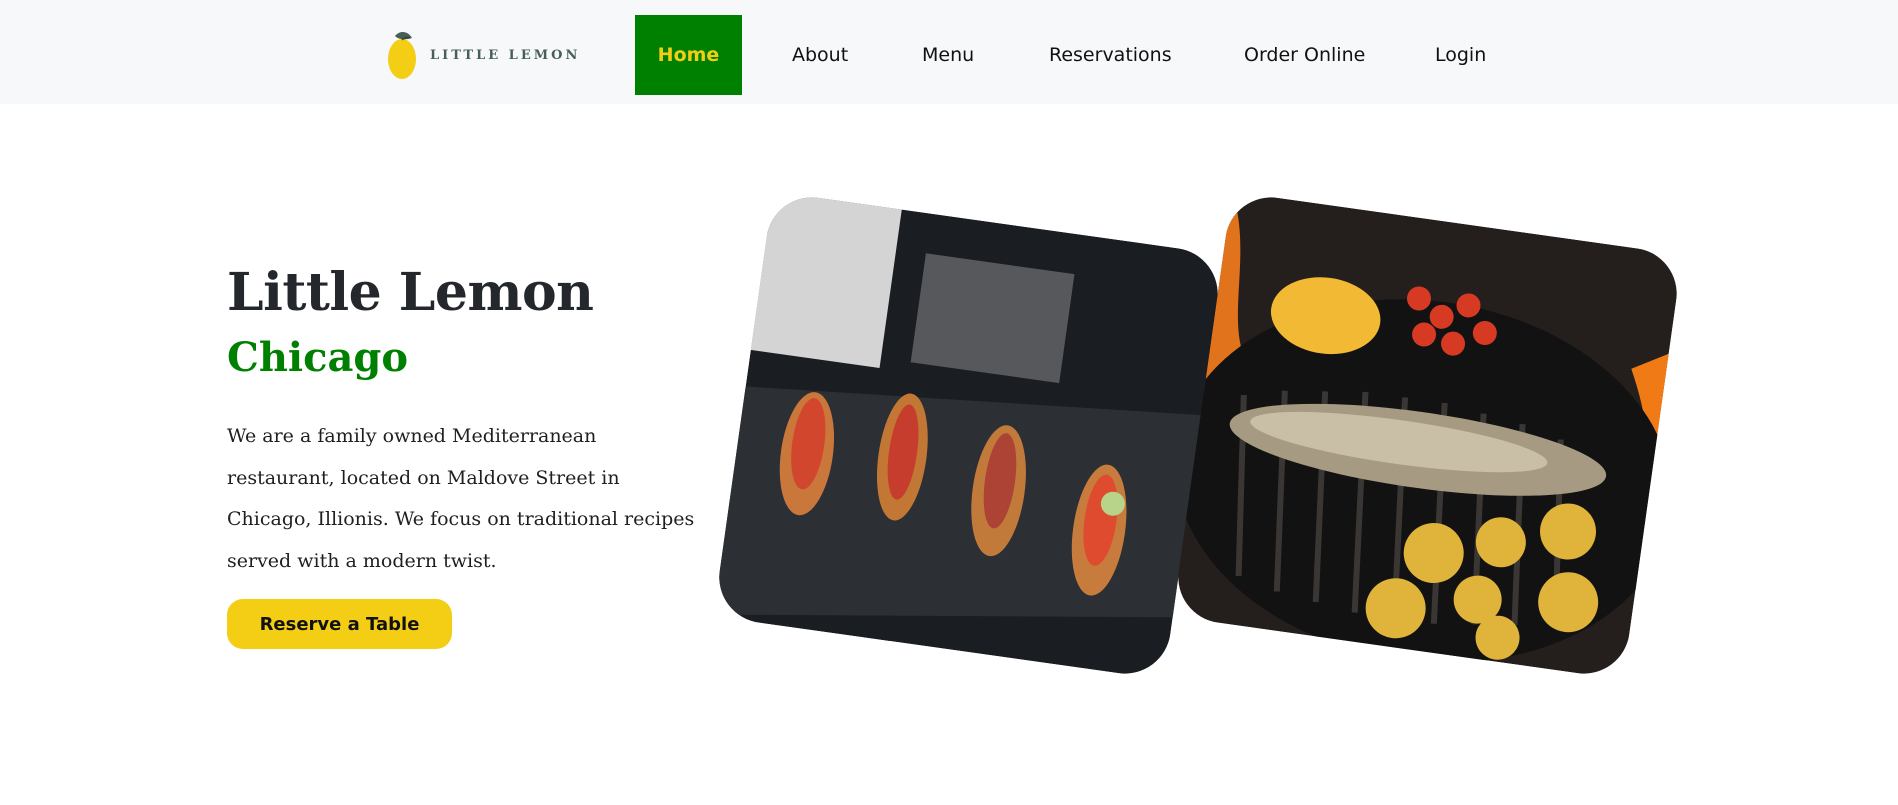 The height and width of the screenshot is (805, 1898). I want to click on hero-title: Little Lemon, so click(410, 292).